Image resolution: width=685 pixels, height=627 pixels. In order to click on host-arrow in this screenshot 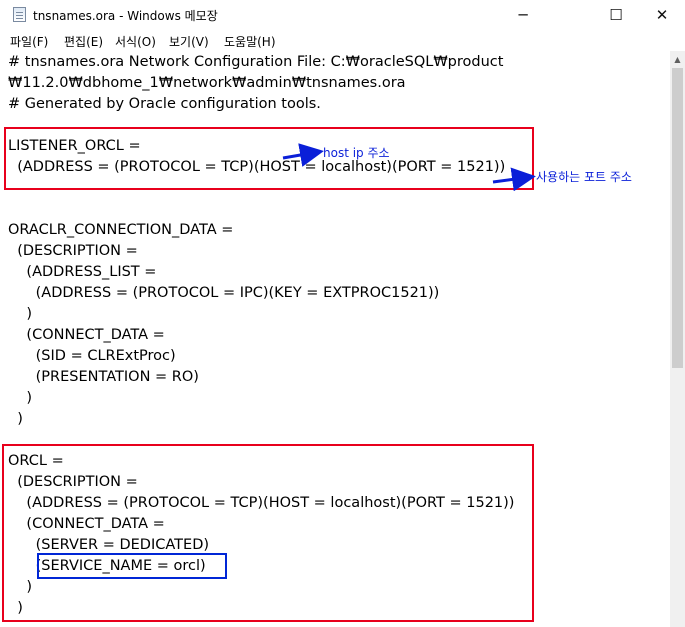, I will do `click(303, 155)`.